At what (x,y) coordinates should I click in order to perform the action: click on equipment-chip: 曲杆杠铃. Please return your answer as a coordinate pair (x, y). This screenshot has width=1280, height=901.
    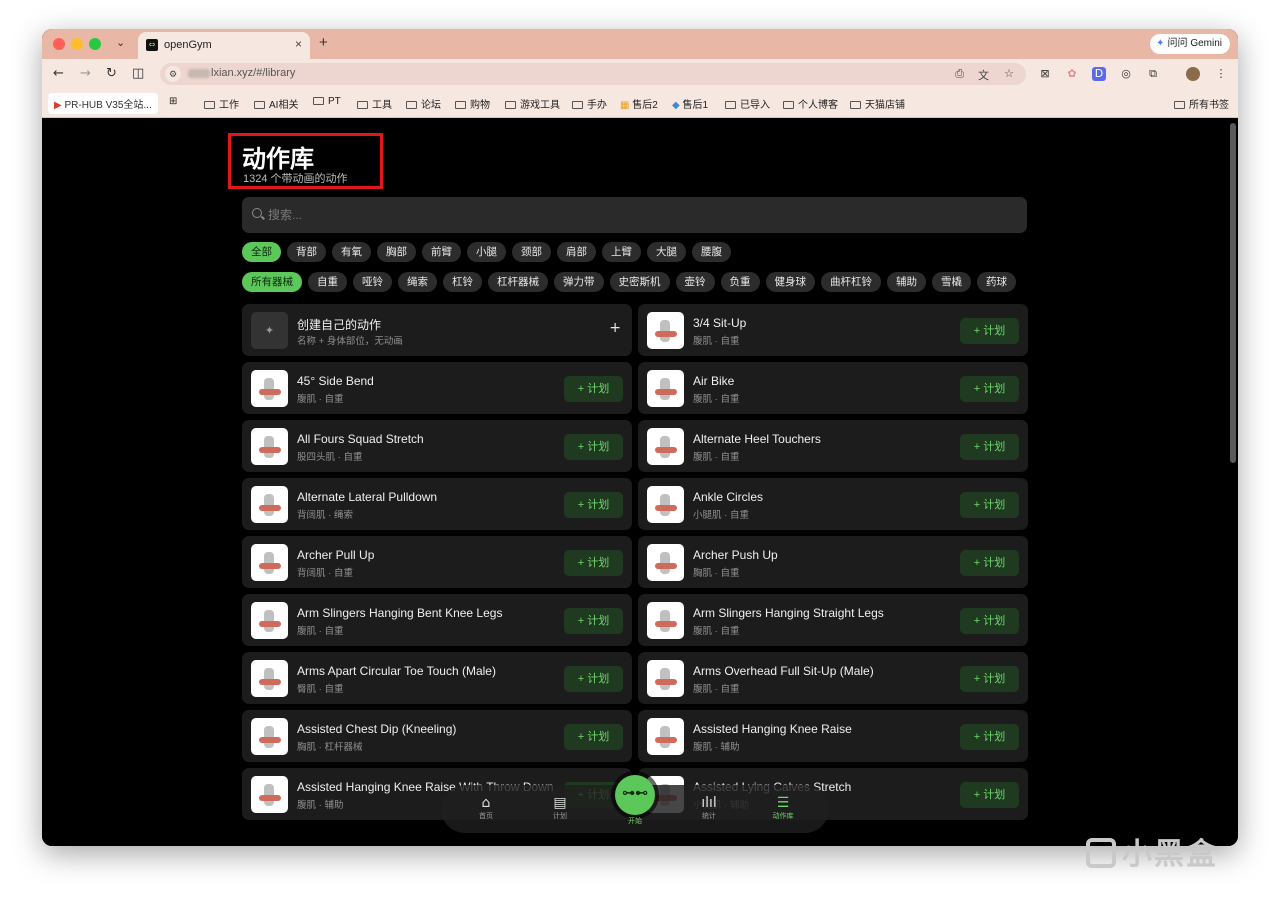
    Looking at the image, I should click on (851, 282).